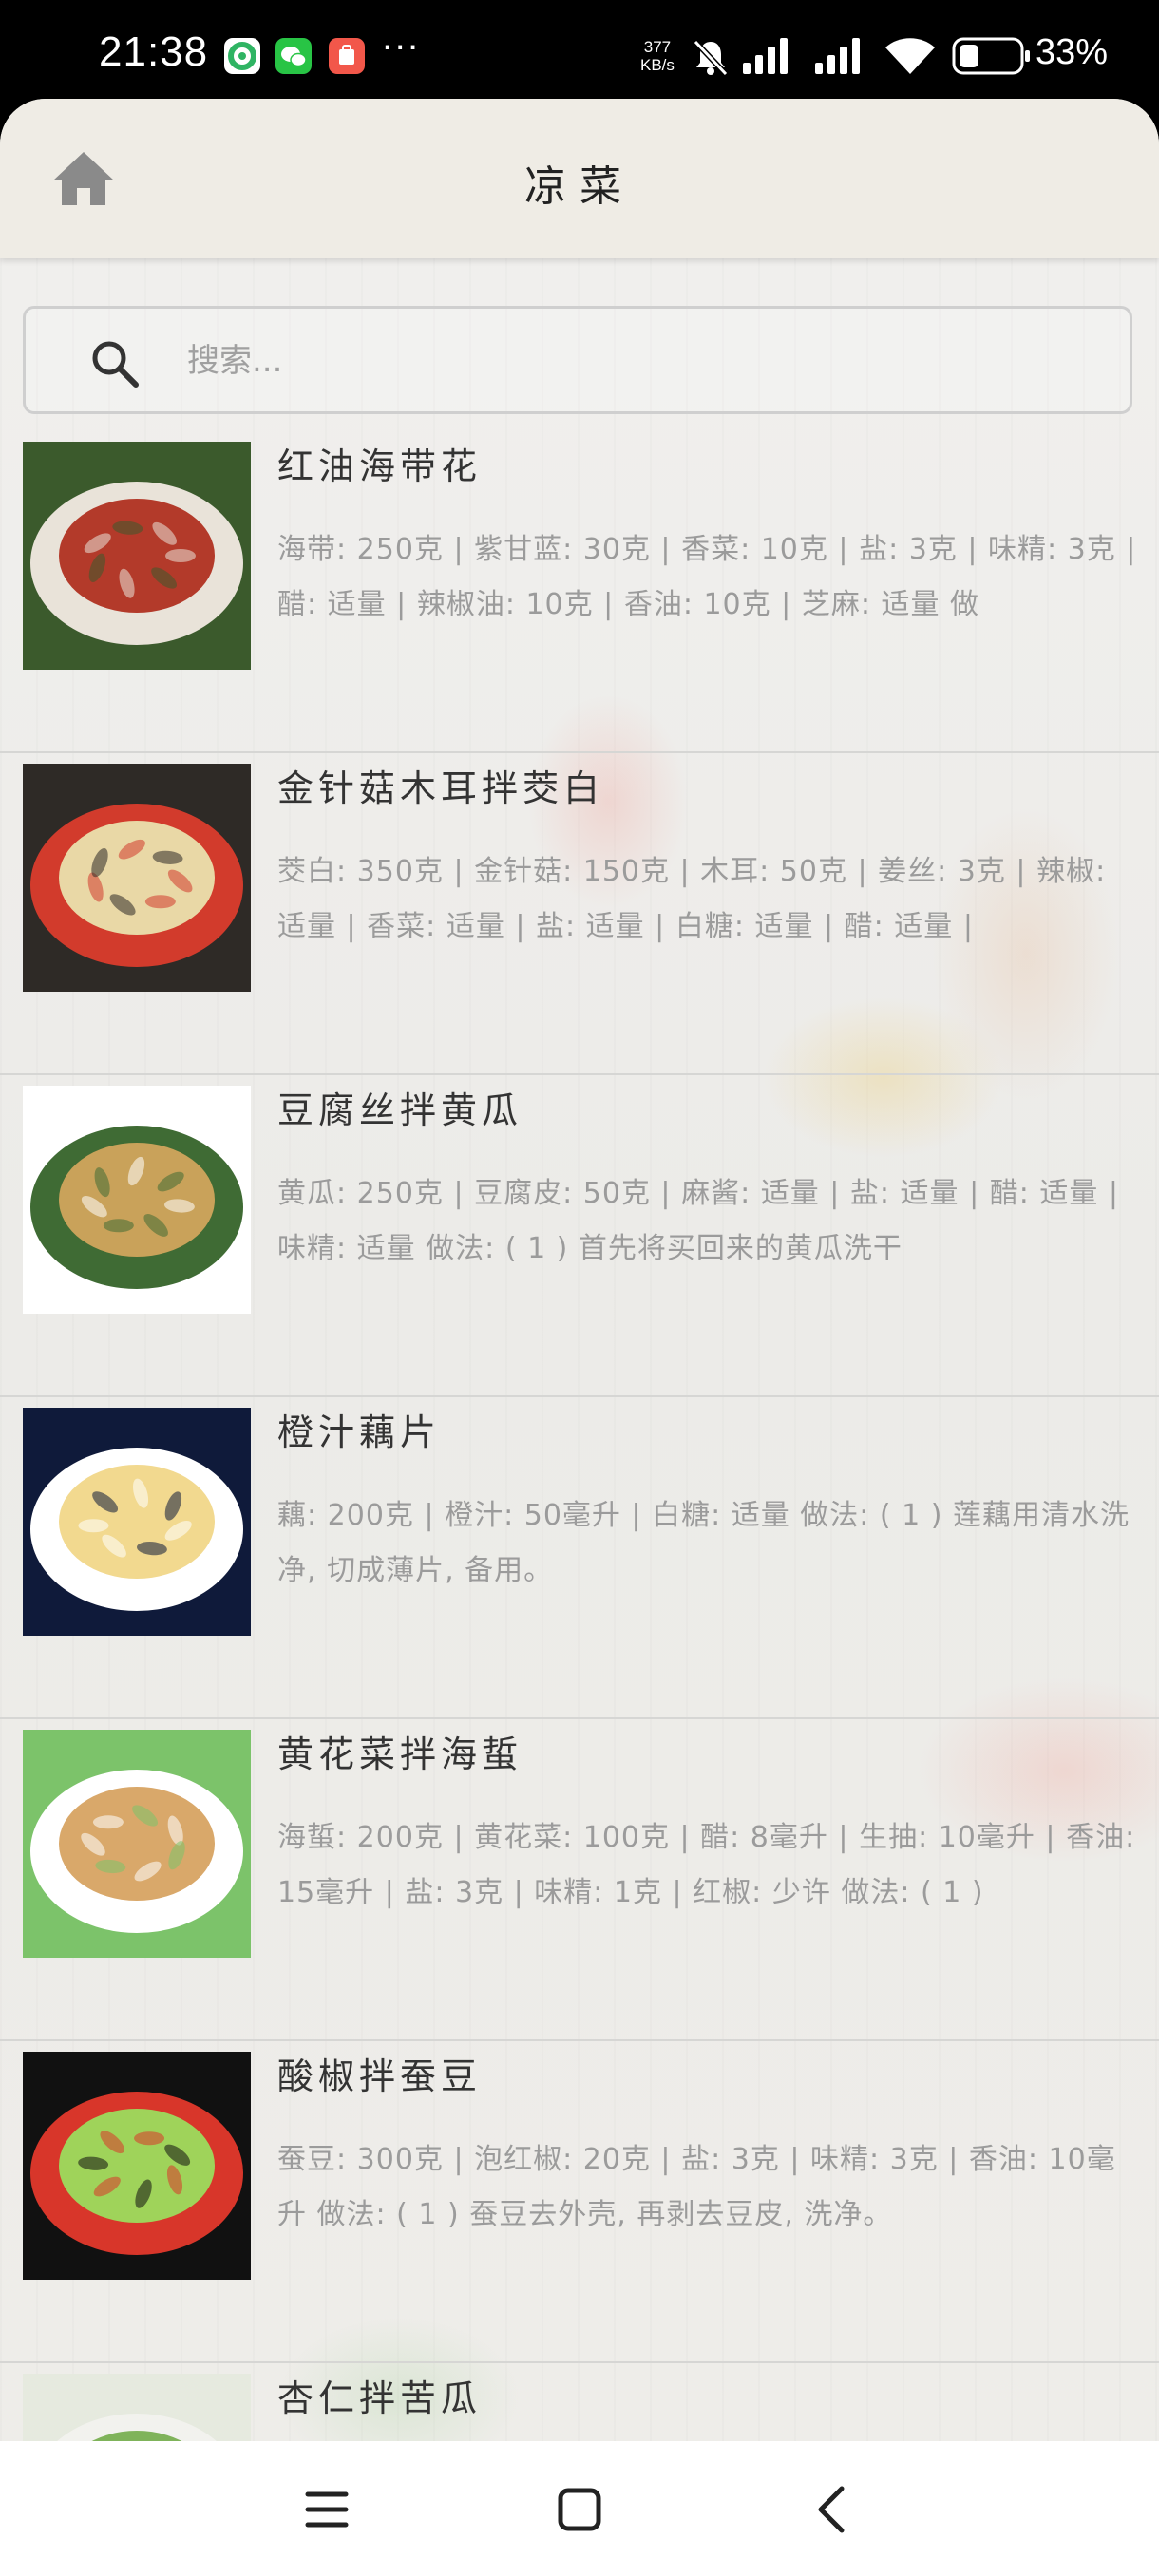 This screenshot has width=1159, height=2576. I want to click on search-box, so click(577, 360).